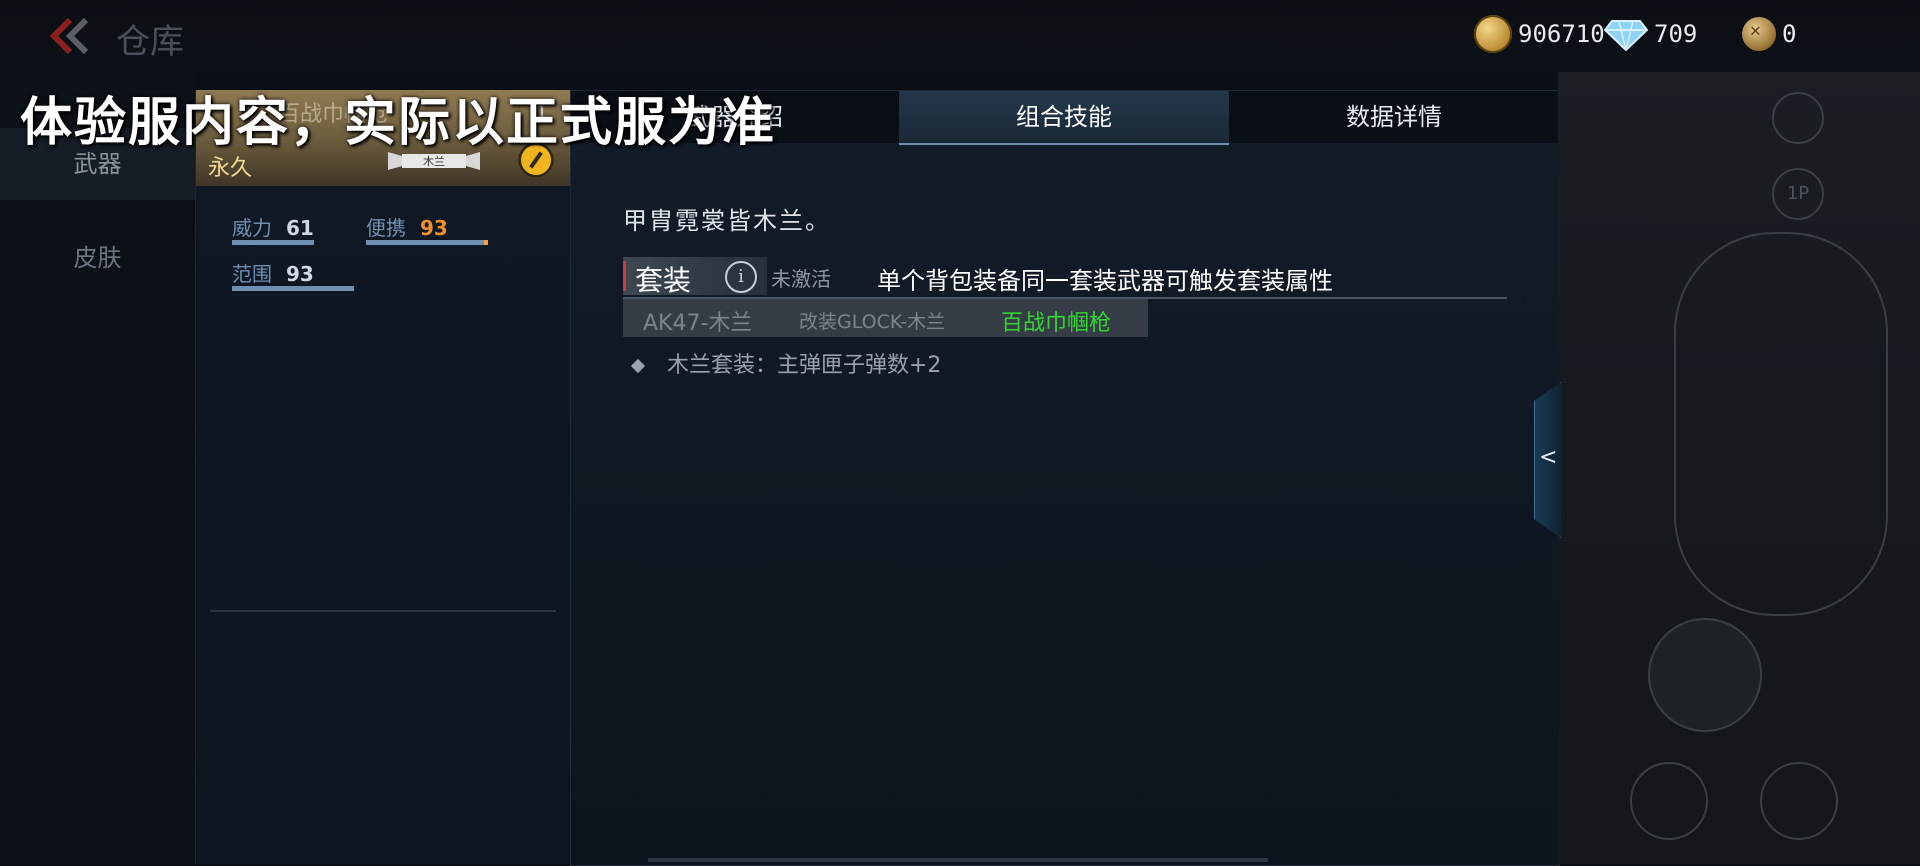 This screenshot has width=1920, height=866. I want to click on stat-portability: 便携 93, so click(427, 228).